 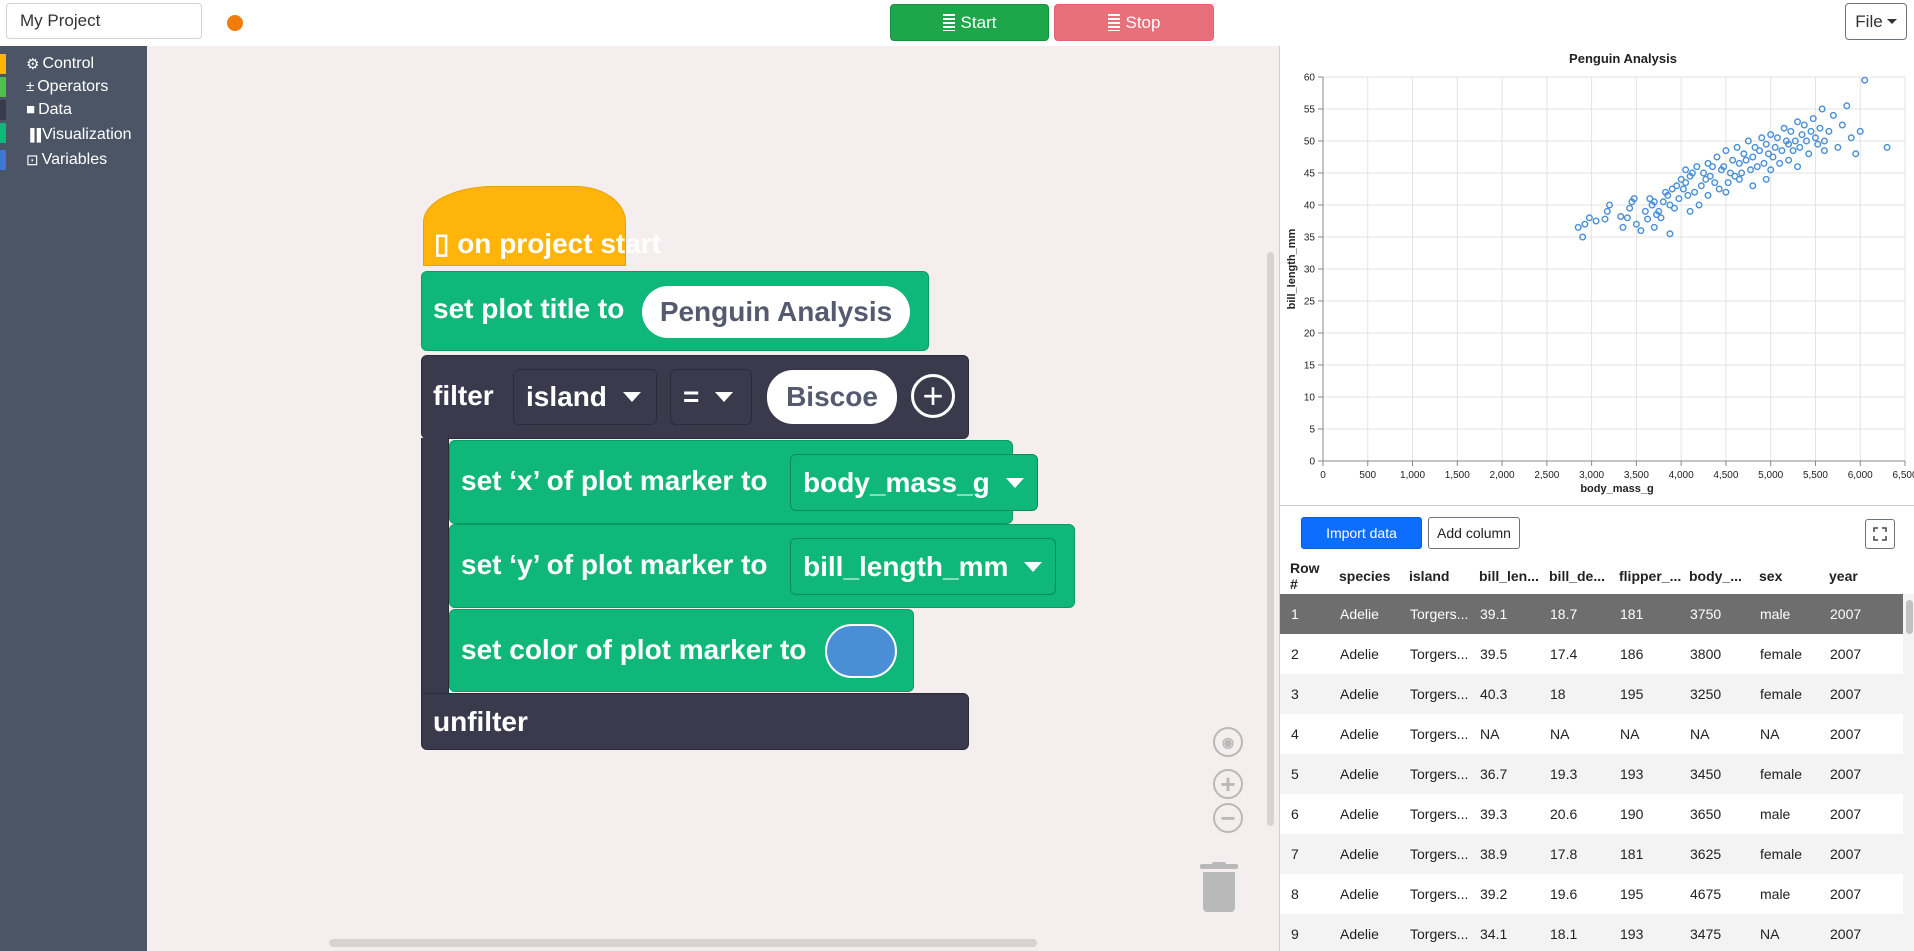 What do you see at coordinates (1304, 854) in the screenshot?
I see `table-cell: 7` at bounding box center [1304, 854].